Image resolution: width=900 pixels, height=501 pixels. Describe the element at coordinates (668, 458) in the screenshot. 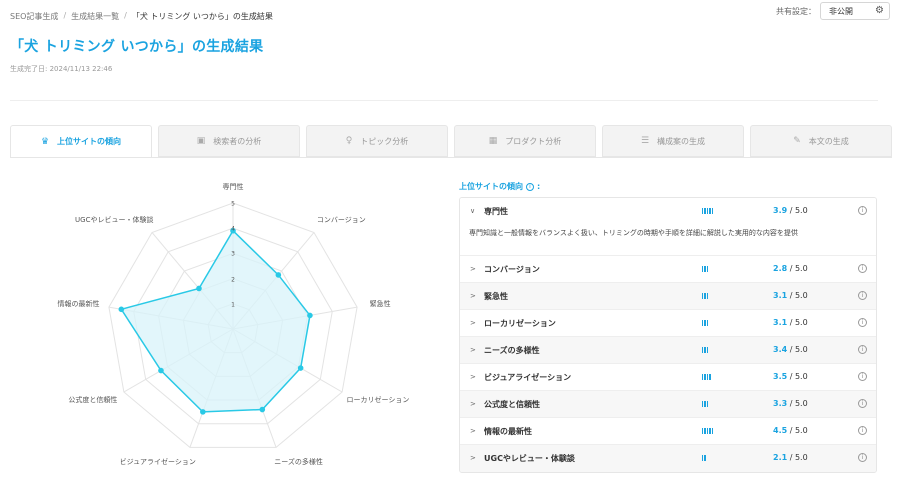

I see `metric-row: > UGCやレビュー・体験談 2.1 / 5.0 i` at that location.